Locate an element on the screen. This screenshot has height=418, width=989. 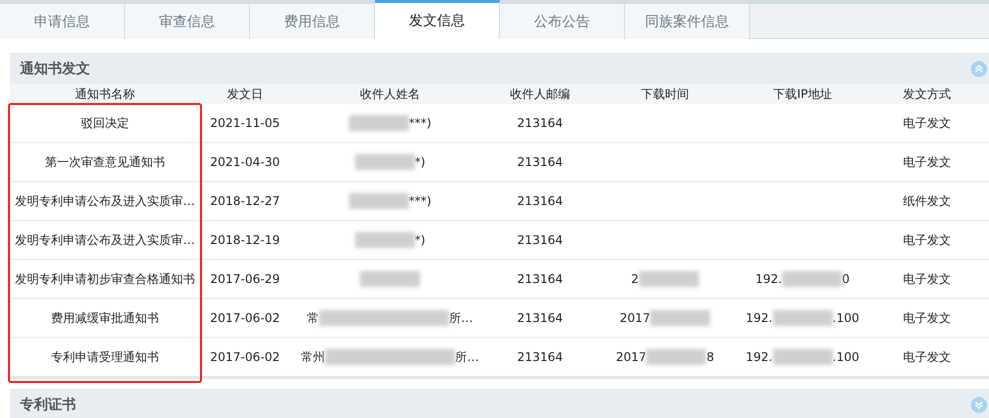
tab: 申请信息 is located at coordinates (62, 21).